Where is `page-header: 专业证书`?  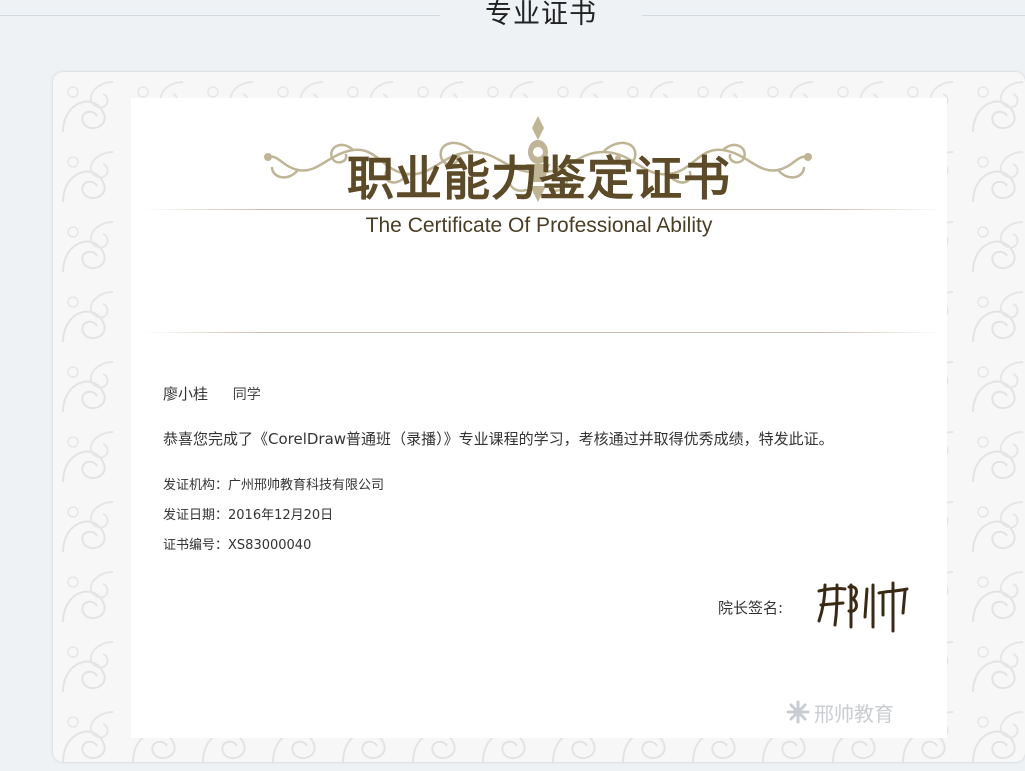 page-header: 专业证书 is located at coordinates (512, 20).